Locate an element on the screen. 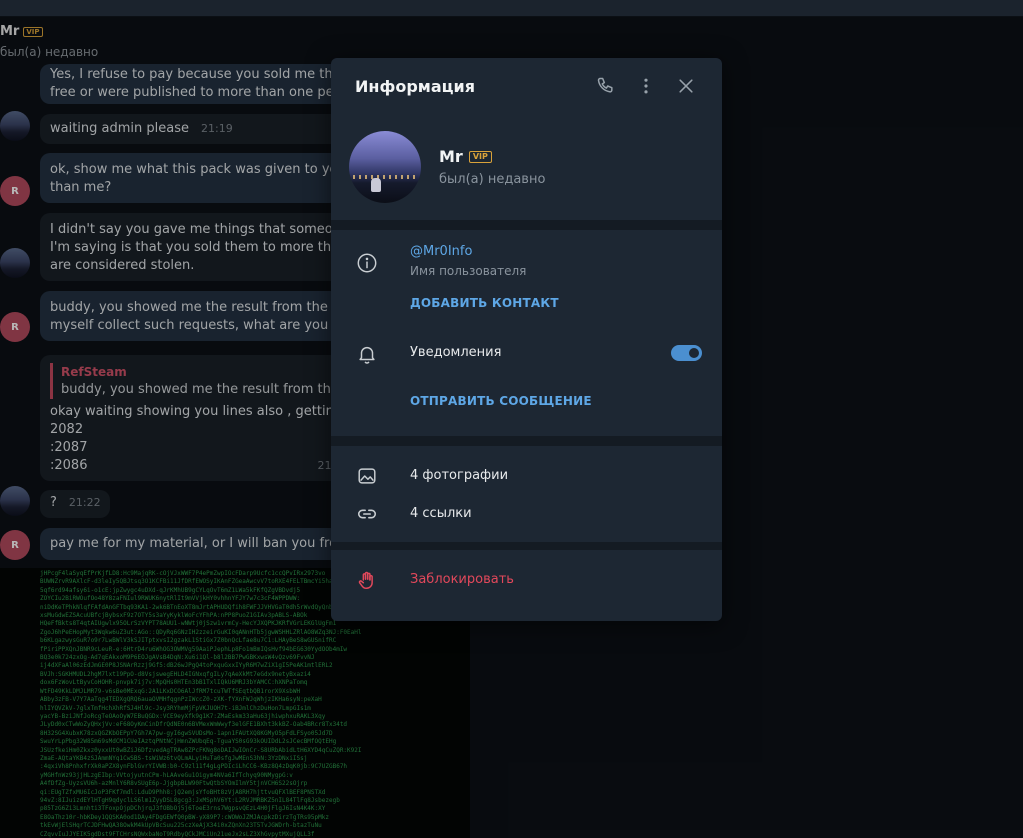 Image resolution: width=1023 pixels, height=838 pixels. message-text: ? is located at coordinates (53, 502).